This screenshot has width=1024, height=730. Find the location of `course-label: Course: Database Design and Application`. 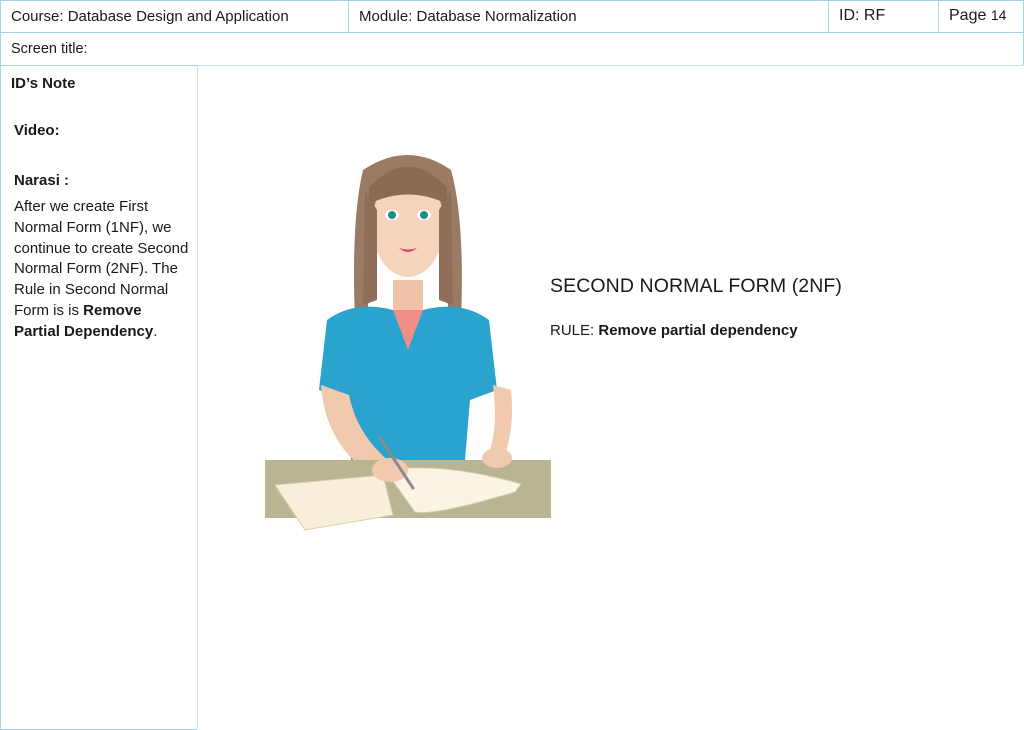

course-label: Course: Database Design and Application is located at coordinates (150, 16).